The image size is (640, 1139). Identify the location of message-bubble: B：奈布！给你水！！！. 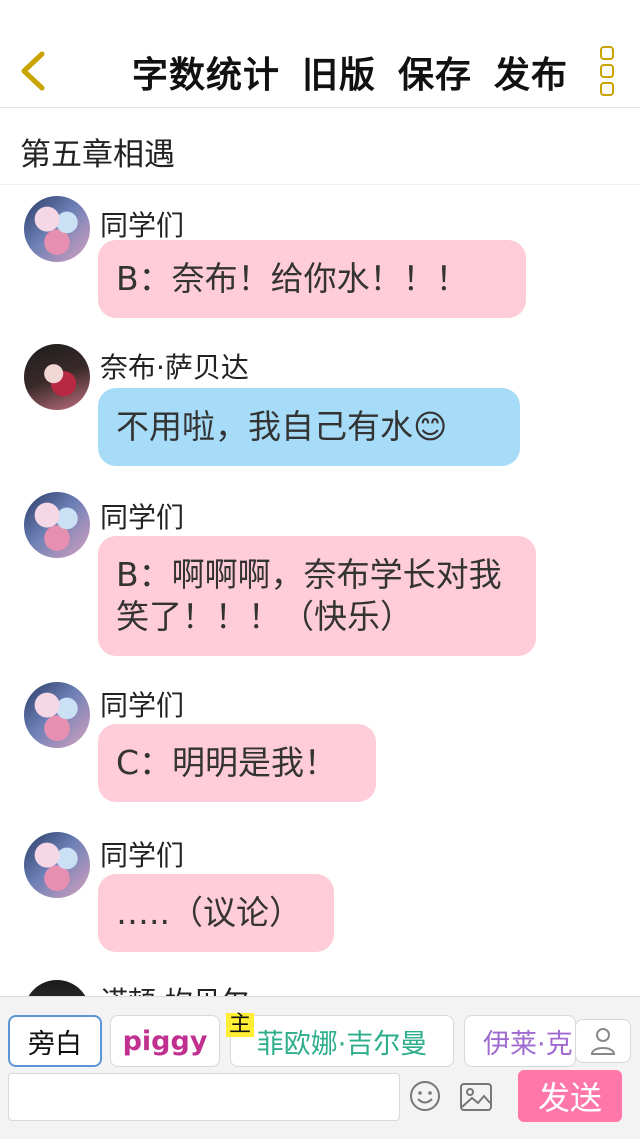
(312, 279).